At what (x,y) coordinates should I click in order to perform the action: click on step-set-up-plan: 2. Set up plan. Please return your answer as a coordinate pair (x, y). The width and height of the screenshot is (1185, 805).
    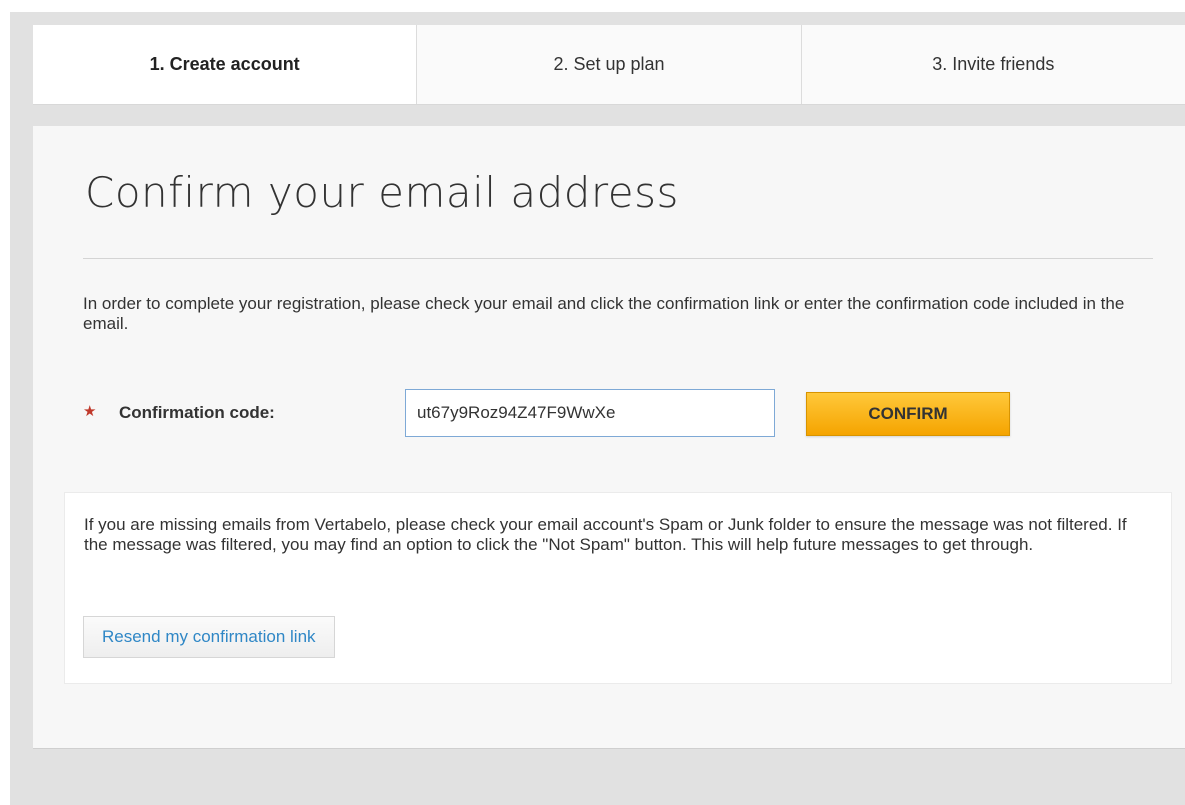
    Looking at the image, I should click on (609, 64).